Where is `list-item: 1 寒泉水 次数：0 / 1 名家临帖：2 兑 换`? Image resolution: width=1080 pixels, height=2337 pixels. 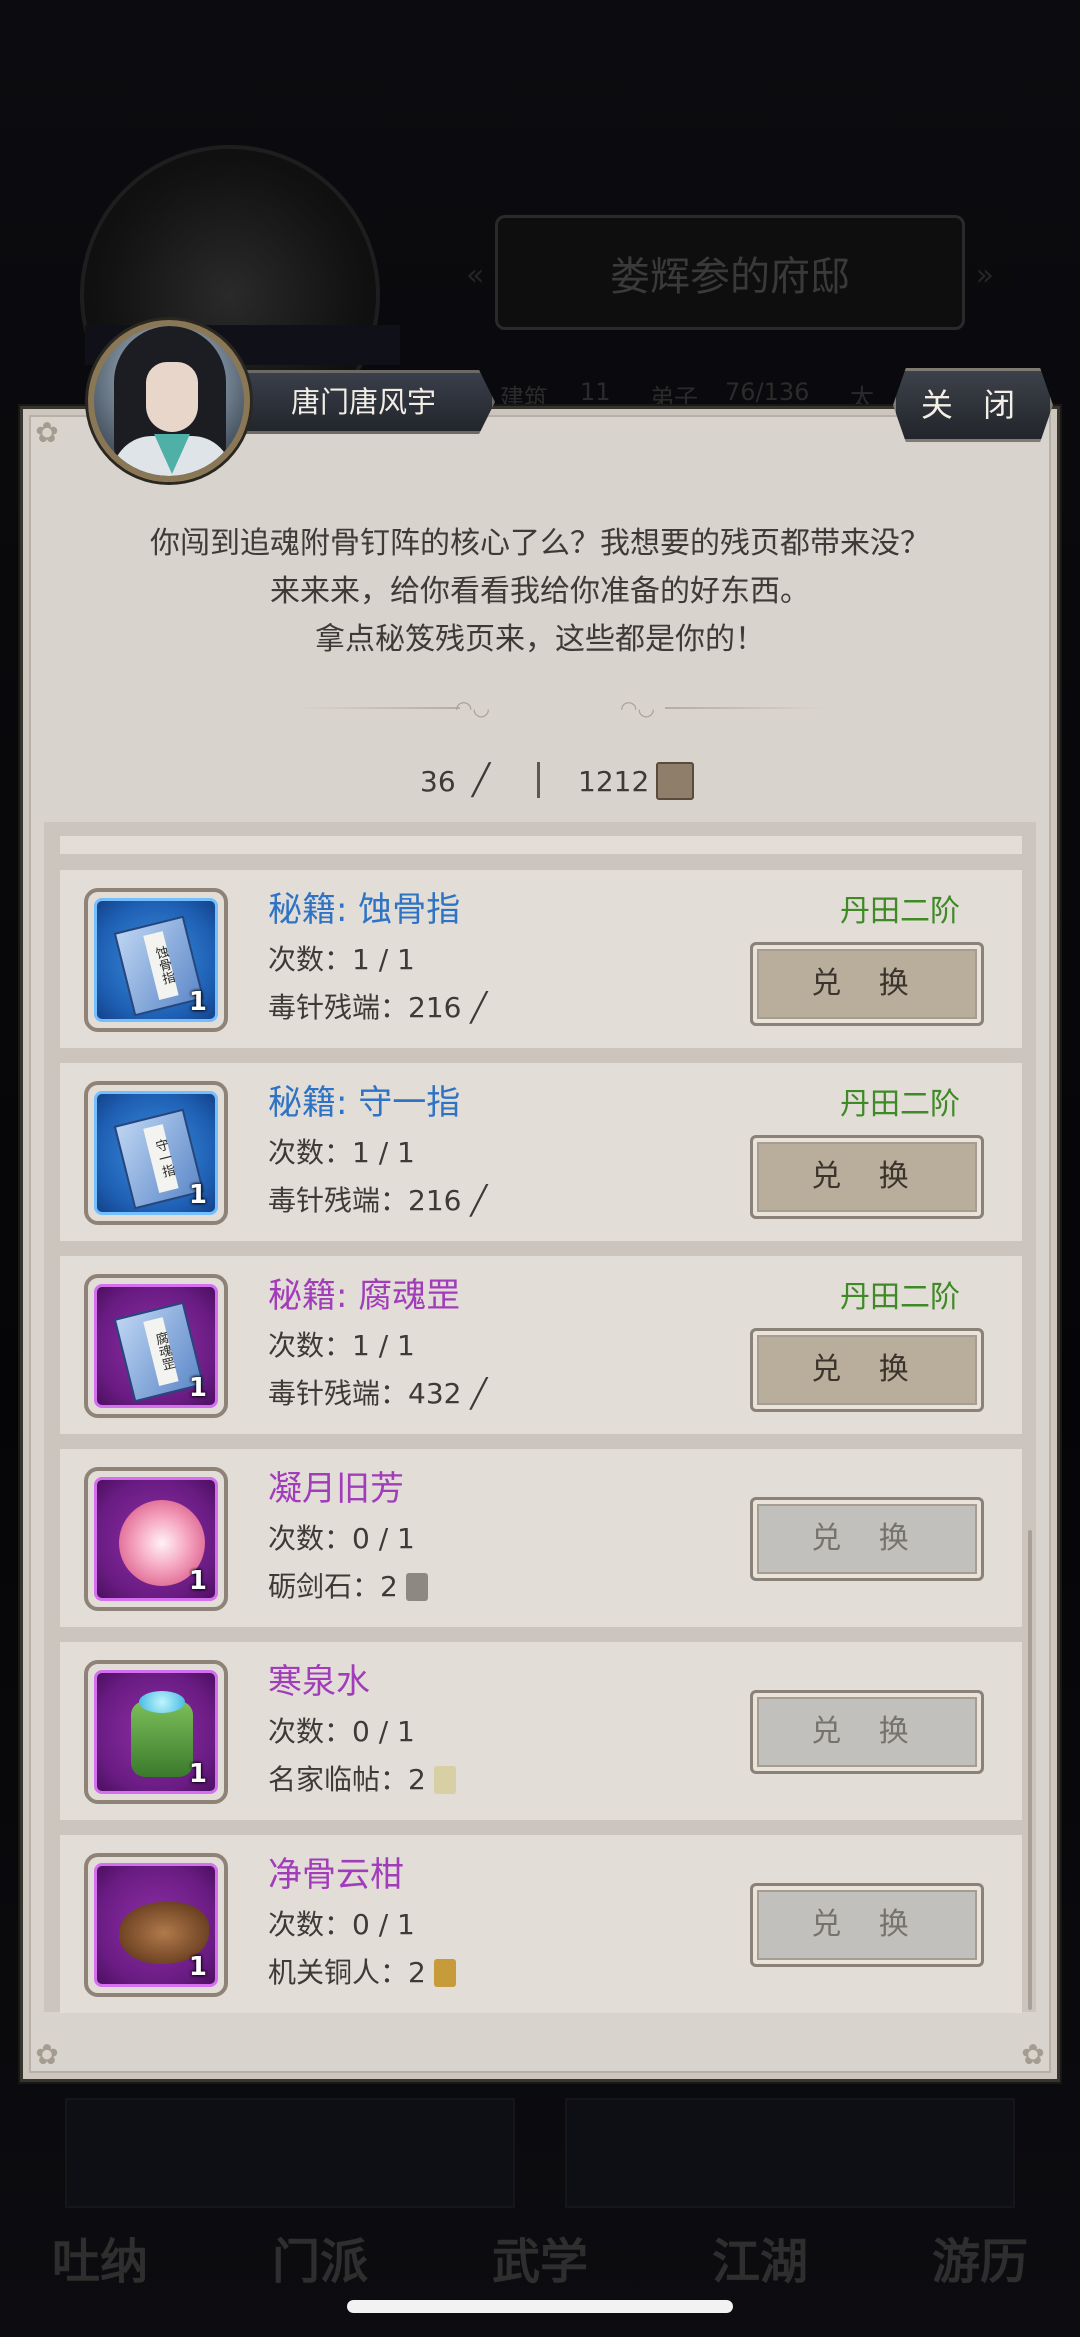
list-item: 1 寒泉水 次数：0 / 1 名家临帖：2 兑 换 is located at coordinates (541, 1731).